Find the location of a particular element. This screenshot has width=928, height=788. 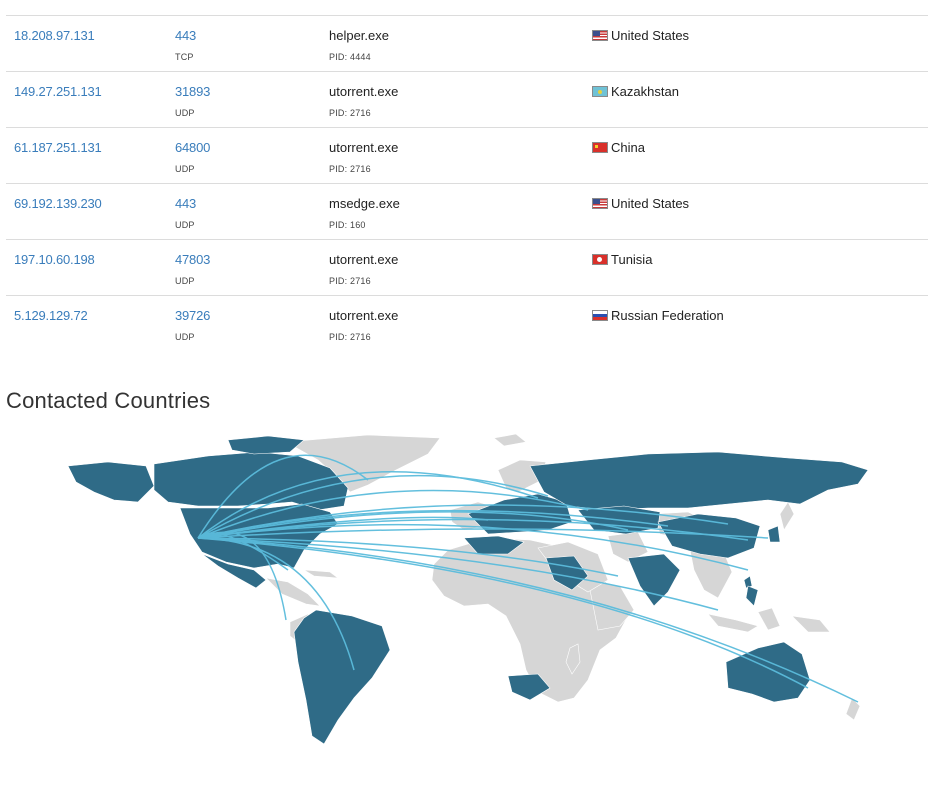

new-guinea is located at coordinates (811, 624).